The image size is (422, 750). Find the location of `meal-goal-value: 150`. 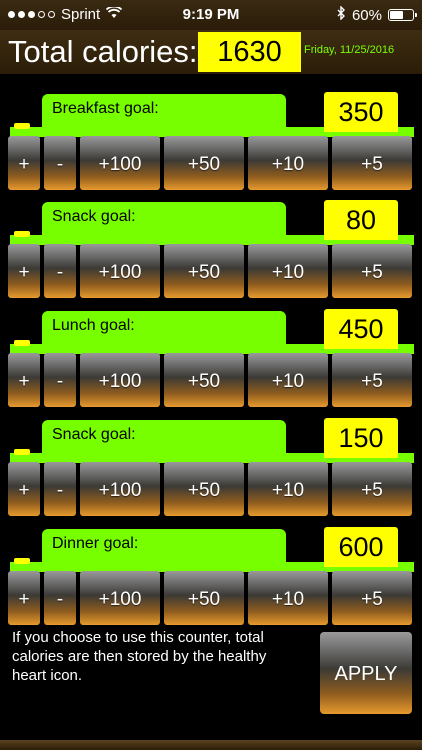

meal-goal-value: 150 is located at coordinates (361, 438).